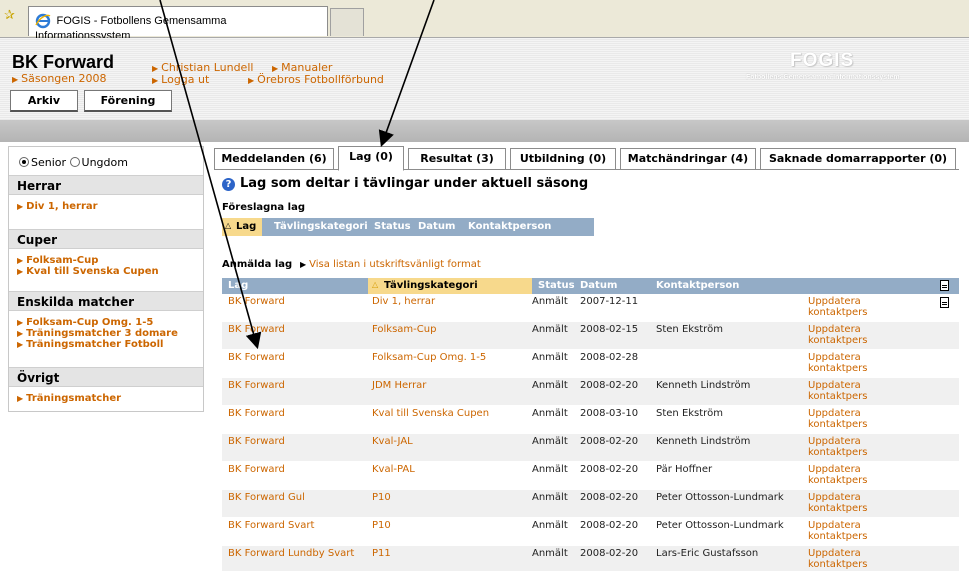 The height and width of the screenshot is (571, 969). I want to click on favorites-star-icon: ✰, so click(11, 16).